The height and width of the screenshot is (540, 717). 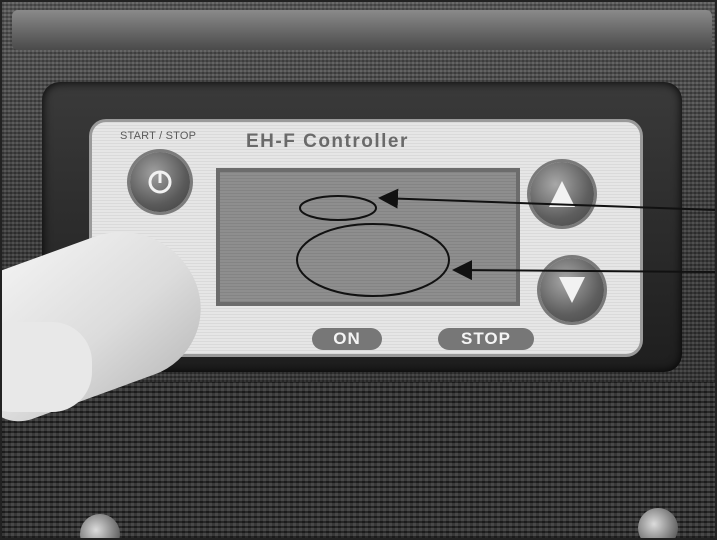 I want to click on annotation-ellipse-large, so click(x=373, y=260).